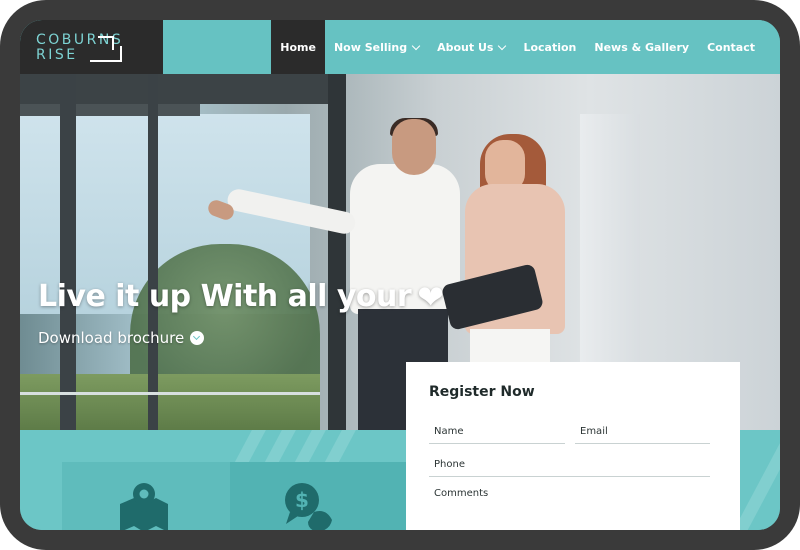  I want to click on email-field: Email, so click(642, 432).